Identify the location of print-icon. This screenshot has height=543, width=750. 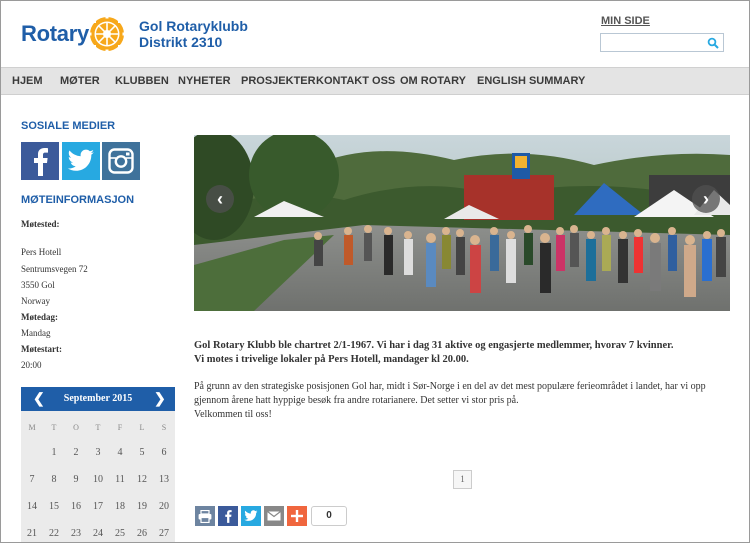
(205, 516).